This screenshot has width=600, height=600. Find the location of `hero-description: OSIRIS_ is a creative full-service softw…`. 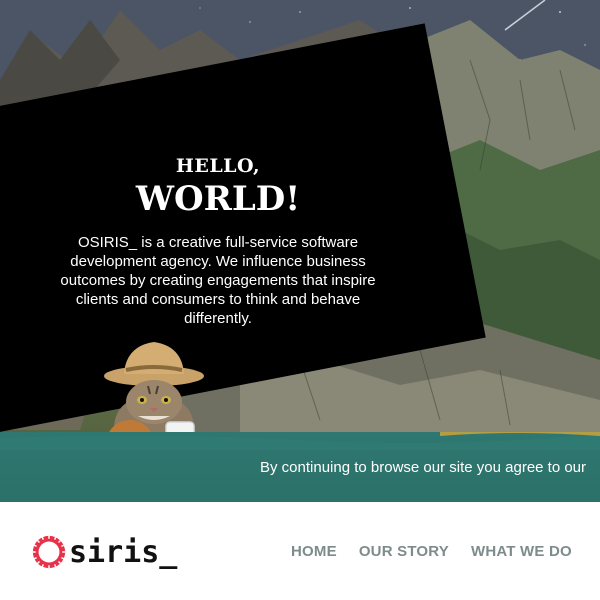

hero-description: OSIRIS_ is a creative full-service softw… is located at coordinates (218, 280).